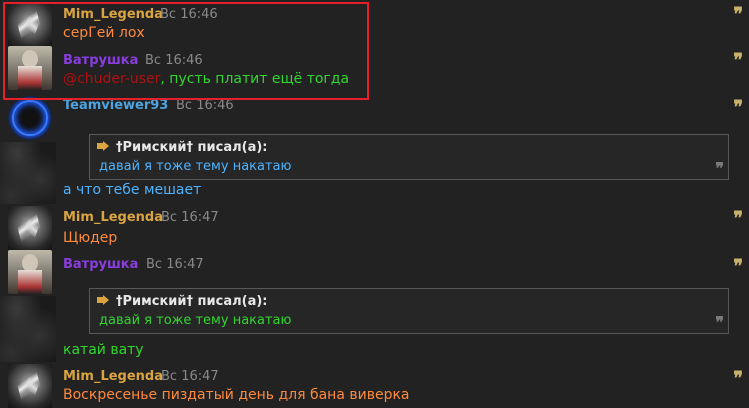 The image size is (749, 408). Describe the element at coordinates (103, 350) in the screenshot. I see `message-text: катай вату` at that location.